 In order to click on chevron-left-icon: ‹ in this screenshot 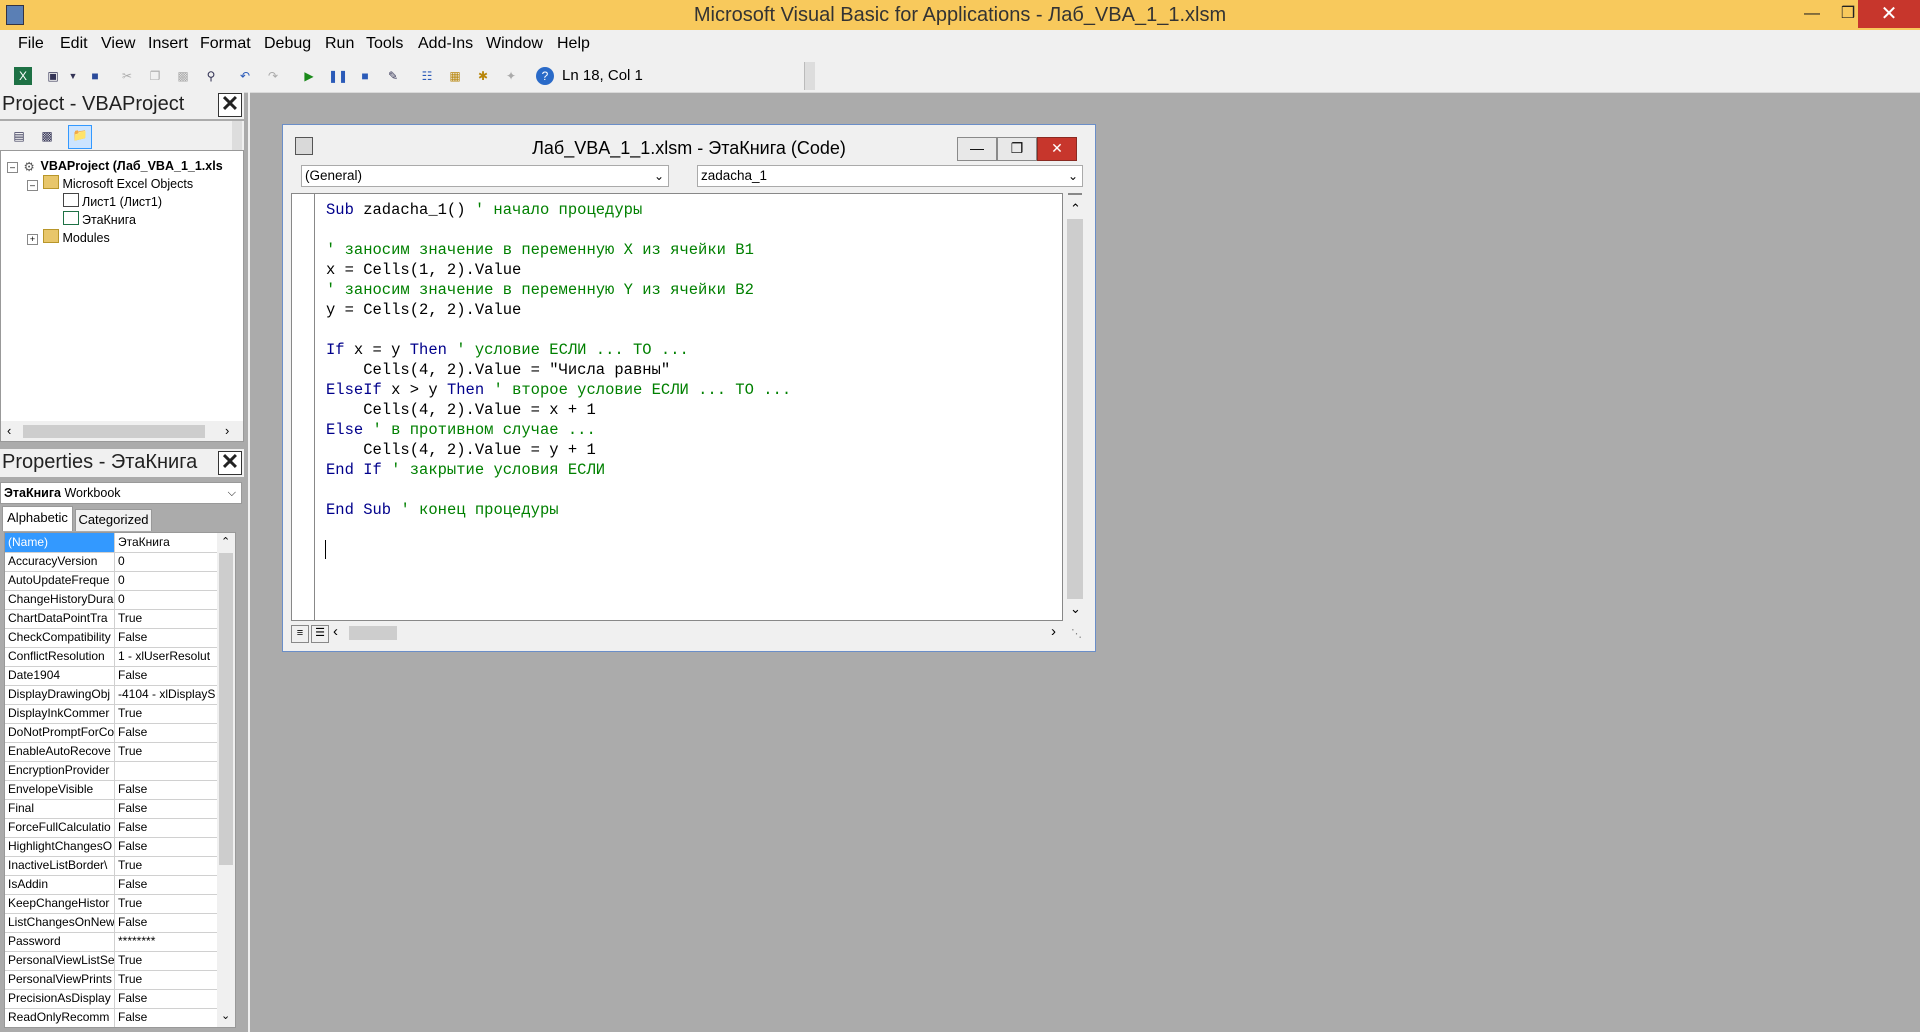, I will do `click(335, 631)`.